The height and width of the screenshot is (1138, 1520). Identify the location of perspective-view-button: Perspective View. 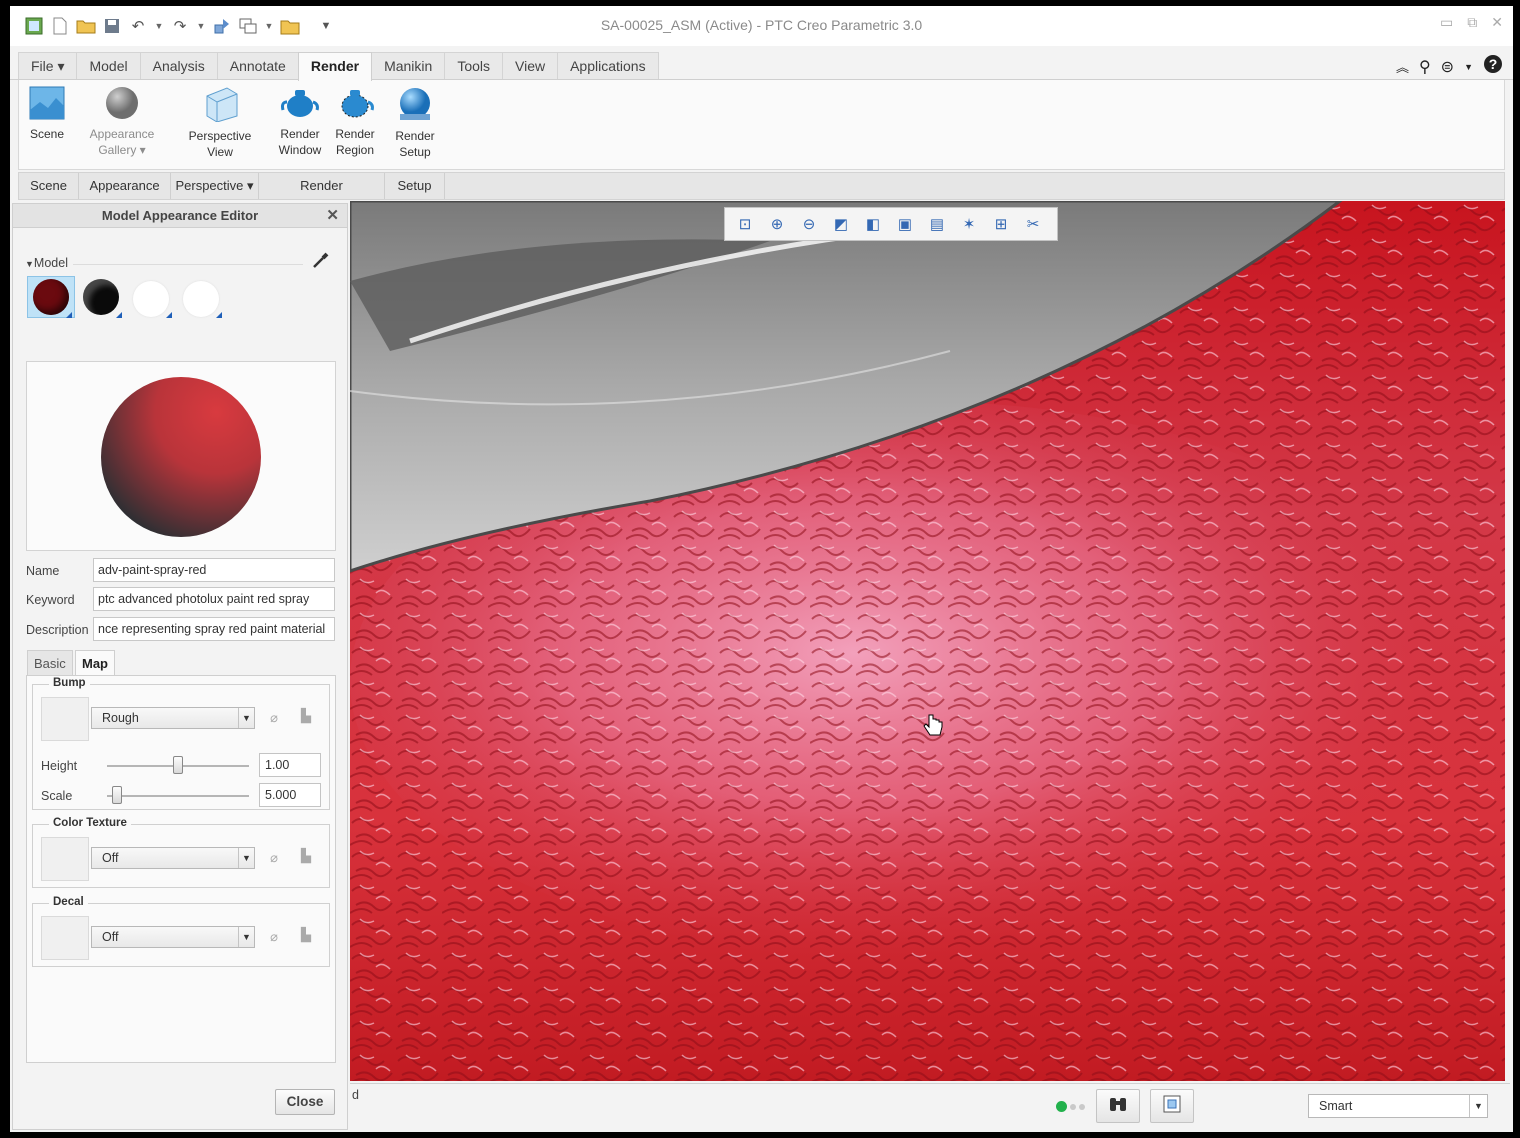
(220, 123).